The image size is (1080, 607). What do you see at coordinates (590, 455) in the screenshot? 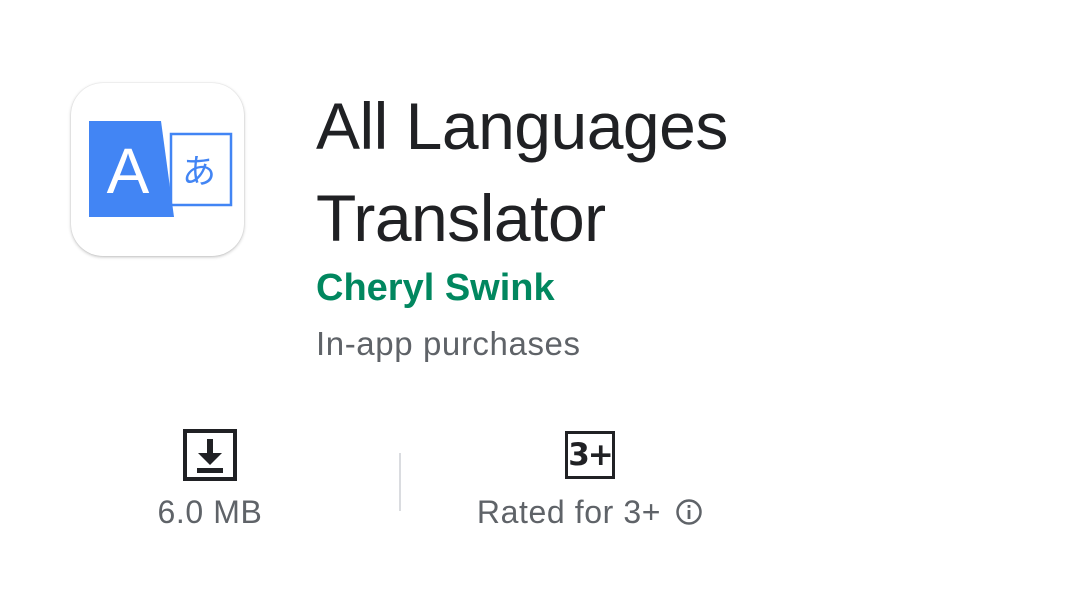
I see `content-rating-badge-icon: 3+` at bounding box center [590, 455].